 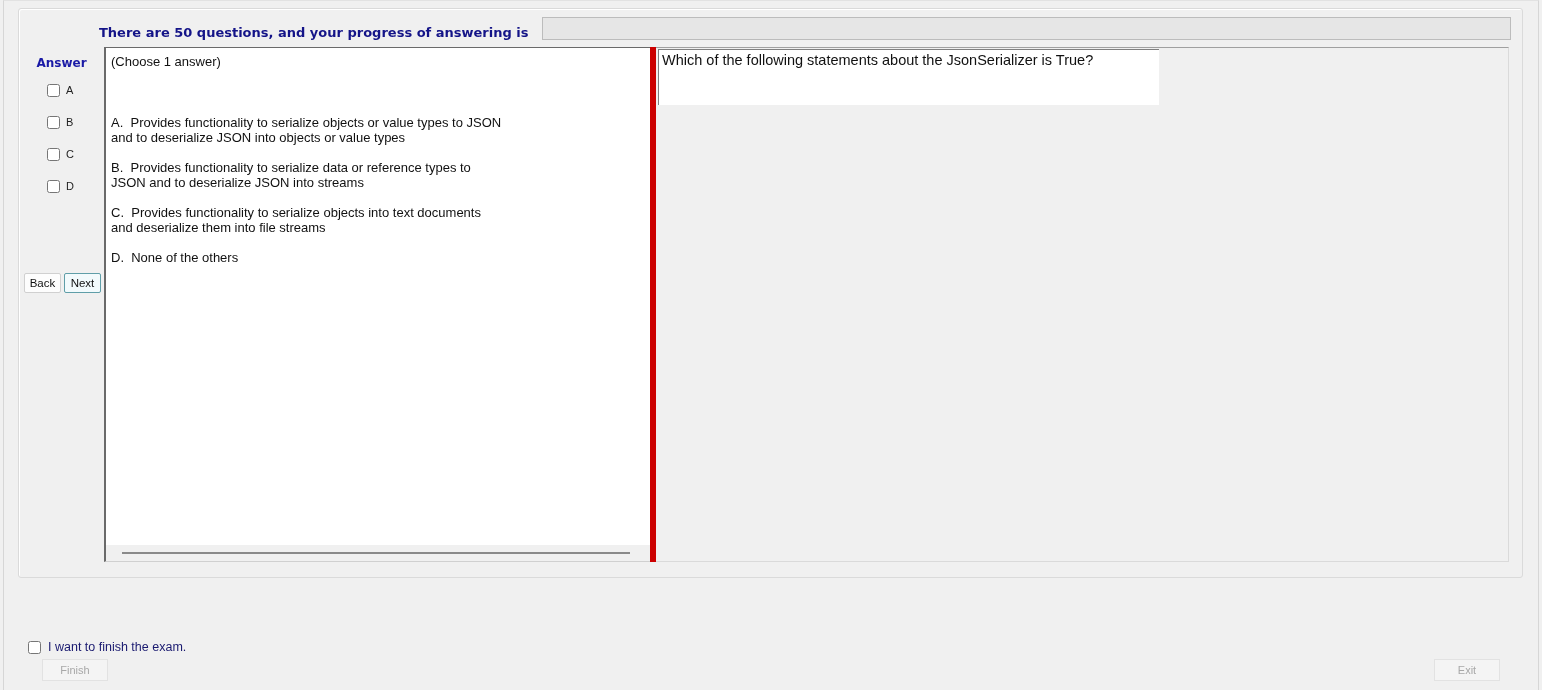 I want to click on horizontal-scrollbar, so click(x=378, y=553).